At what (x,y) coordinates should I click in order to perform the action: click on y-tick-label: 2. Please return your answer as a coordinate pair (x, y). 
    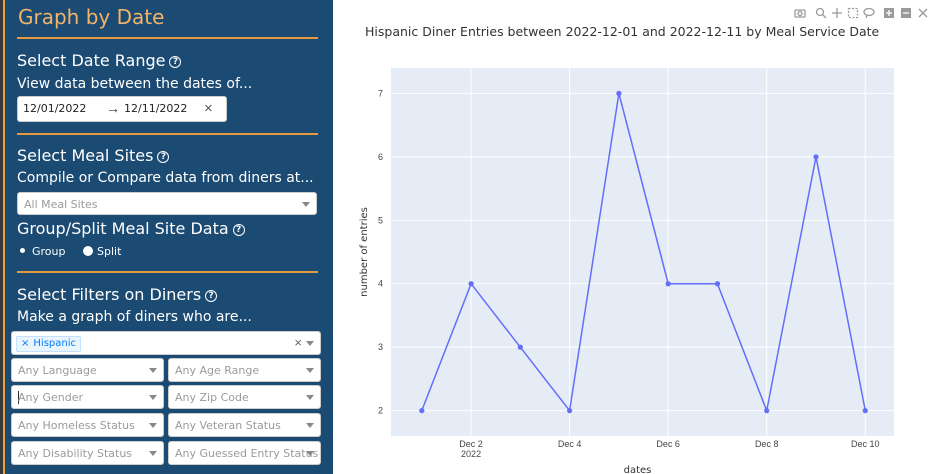
    Looking at the image, I should click on (380, 411).